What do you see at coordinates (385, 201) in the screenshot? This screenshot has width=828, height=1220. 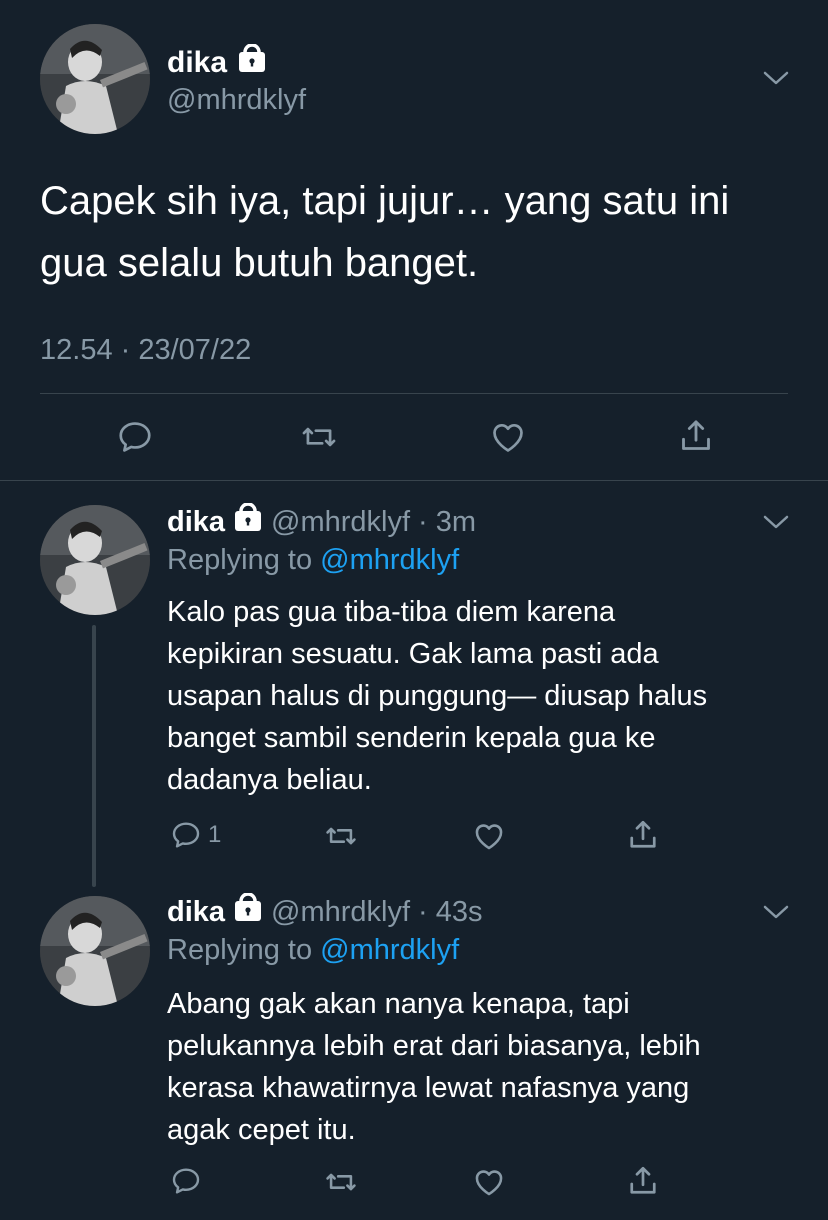 I see `tweet-text-line: Capek sih iya, tapi jujur… yang satu ini` at bounding box center [385, 201].